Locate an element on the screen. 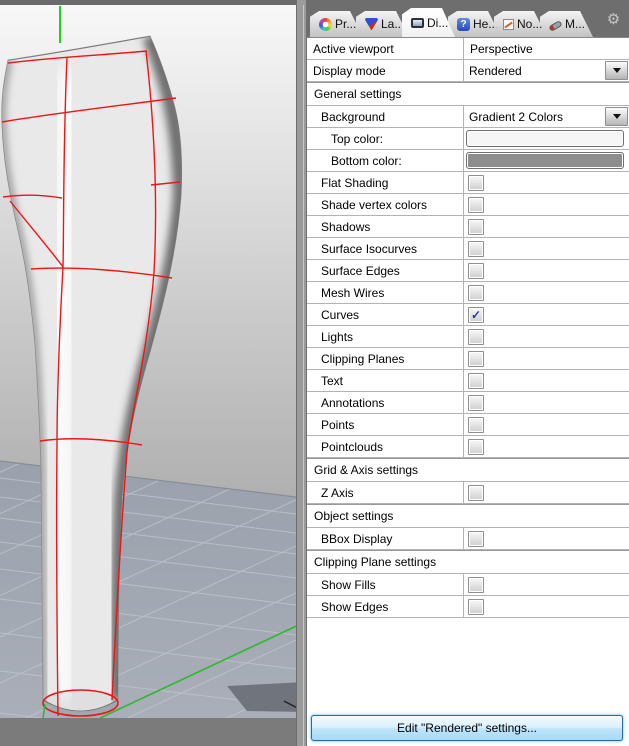  section-header-object-settings: Object settings is located at coordinates (468, 516).